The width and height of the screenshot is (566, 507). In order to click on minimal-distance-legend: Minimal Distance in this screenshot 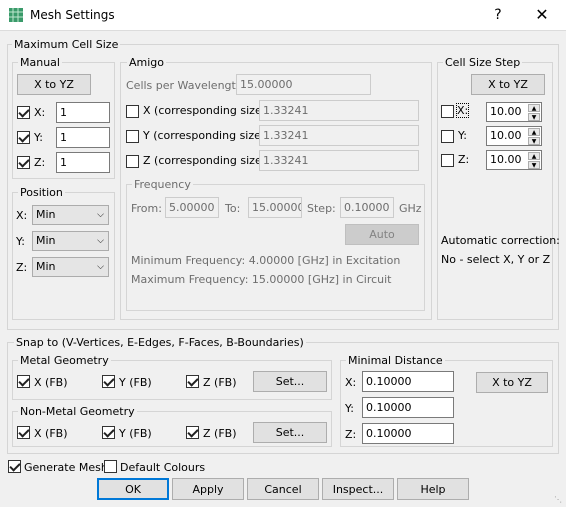, I will do `click(395, 360)`.